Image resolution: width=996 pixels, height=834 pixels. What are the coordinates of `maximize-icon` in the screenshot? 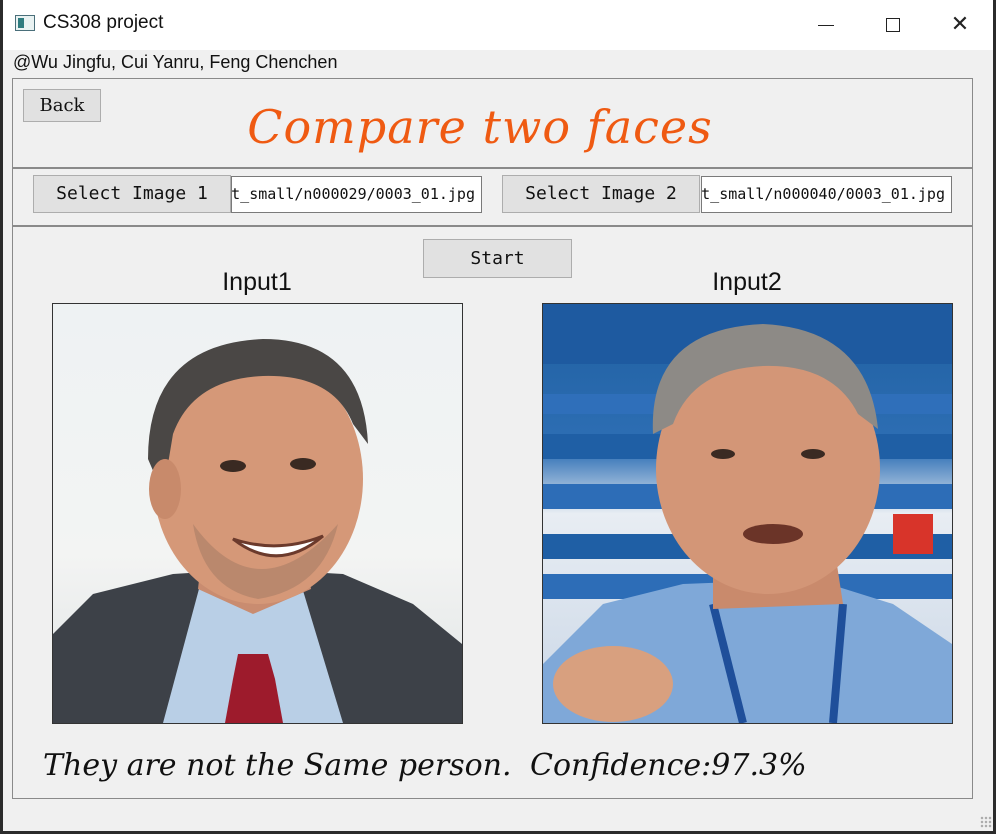 It's located at (893, 25).